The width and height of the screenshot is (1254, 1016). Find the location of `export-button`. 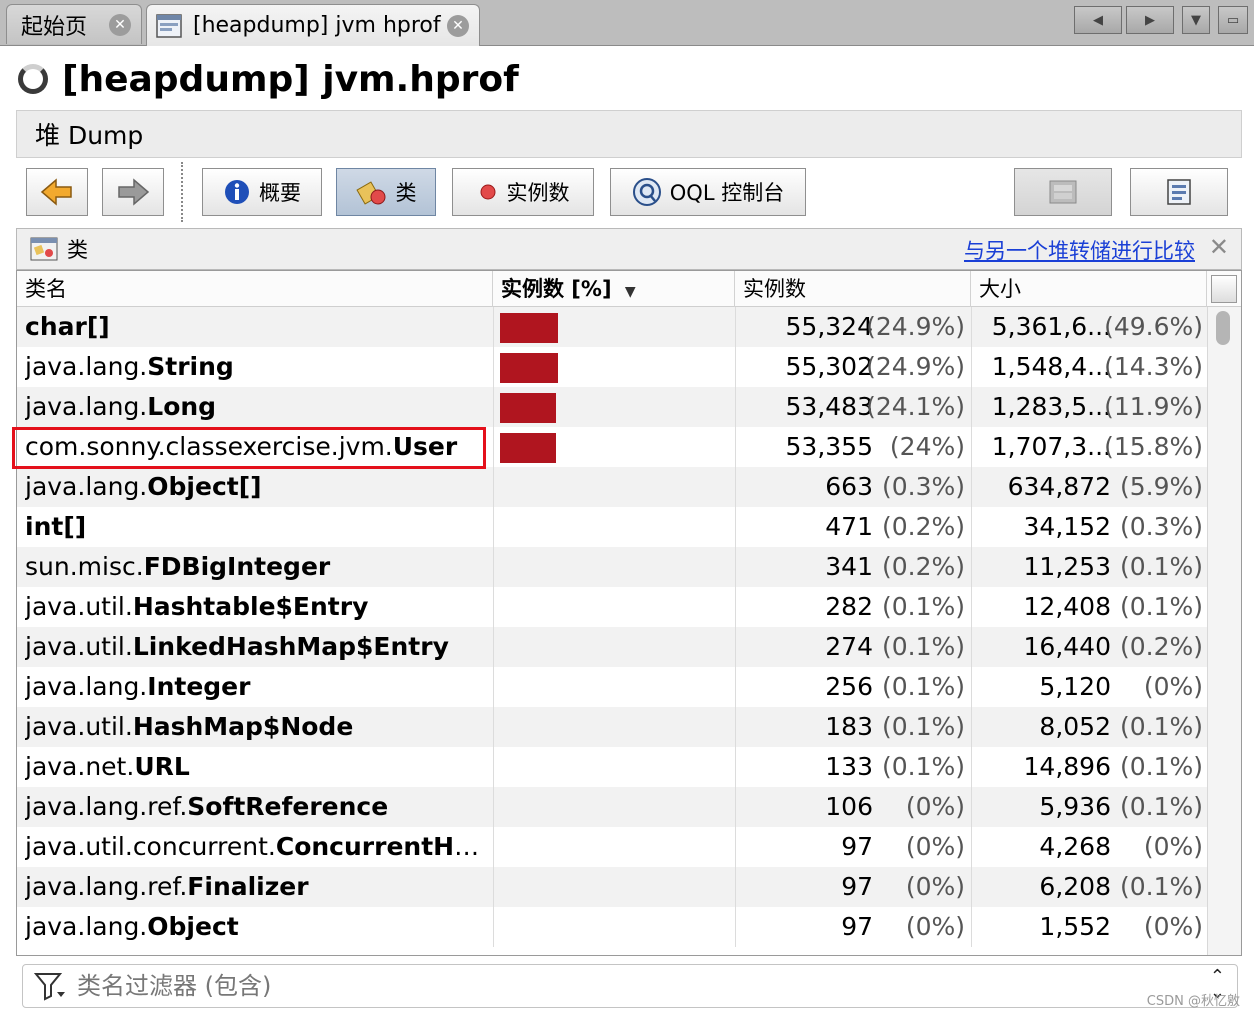

export-button is located at coordinates (1179, 192).